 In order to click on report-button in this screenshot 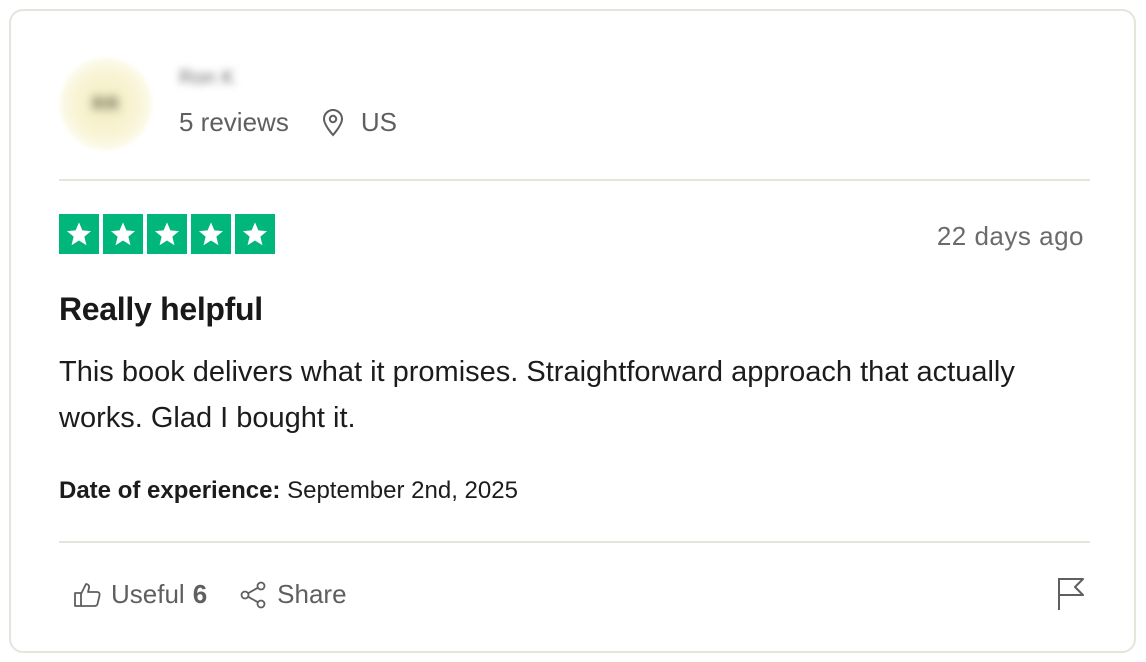, I will do `click(1071, 594)`.